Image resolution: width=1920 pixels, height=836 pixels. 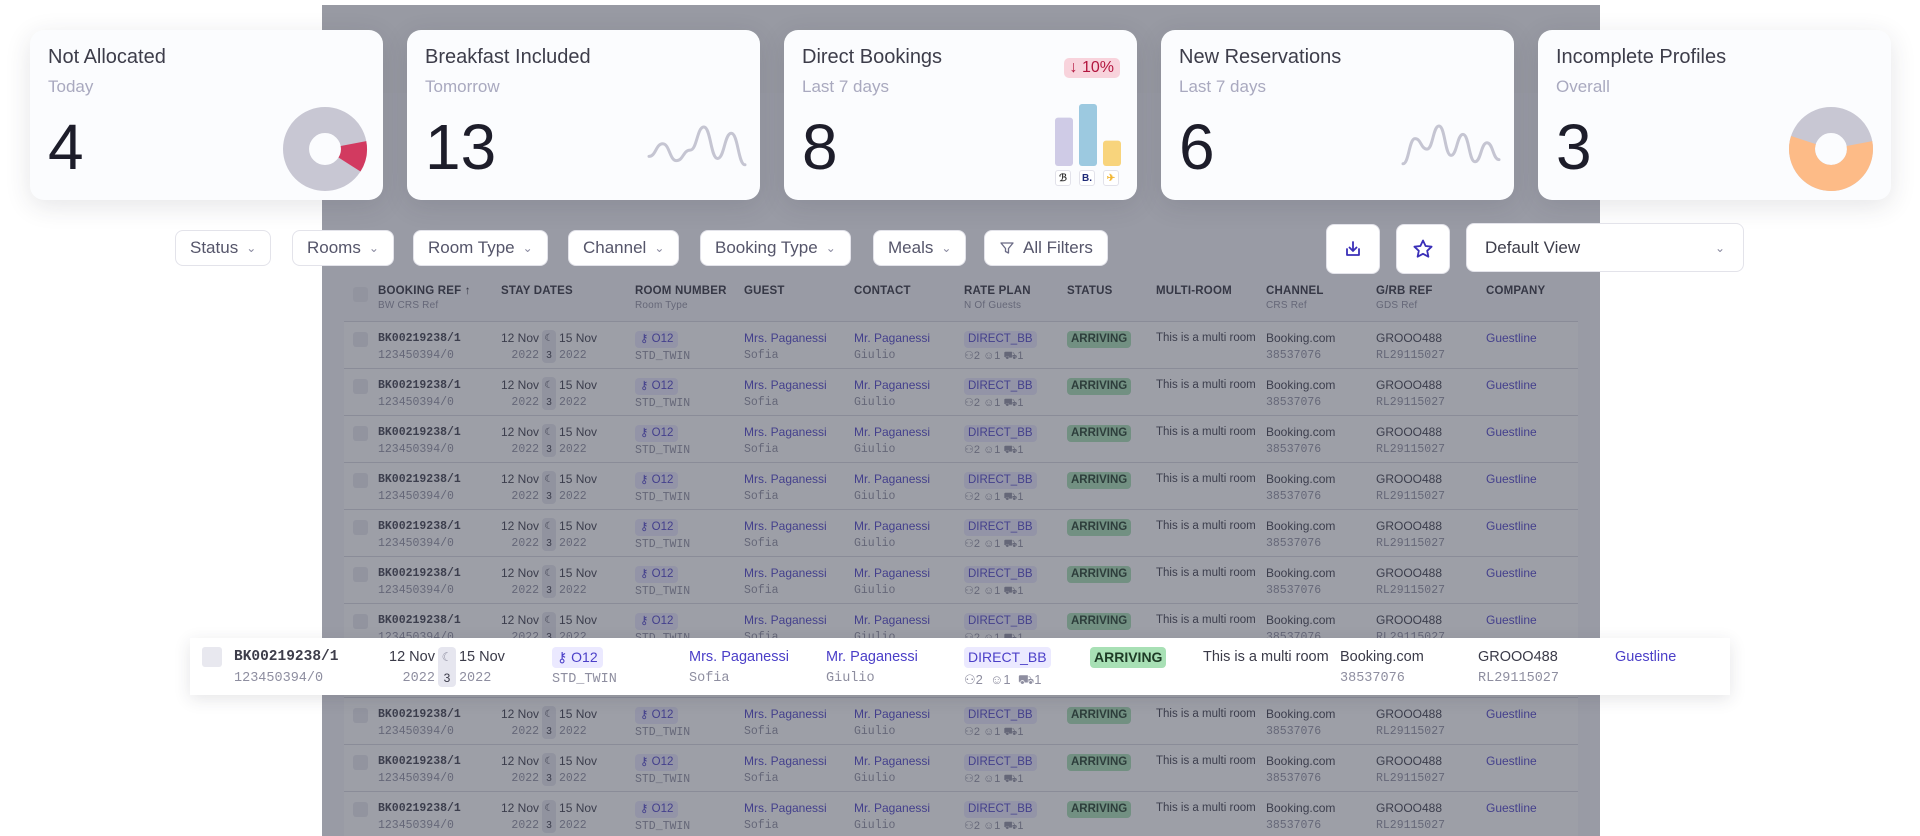 What do you see at coordinates (1015, 303) in the screenshot?
I see `col-rate-plan: RATE PLAN N Of Guests` at bounding box center [1015, 303].